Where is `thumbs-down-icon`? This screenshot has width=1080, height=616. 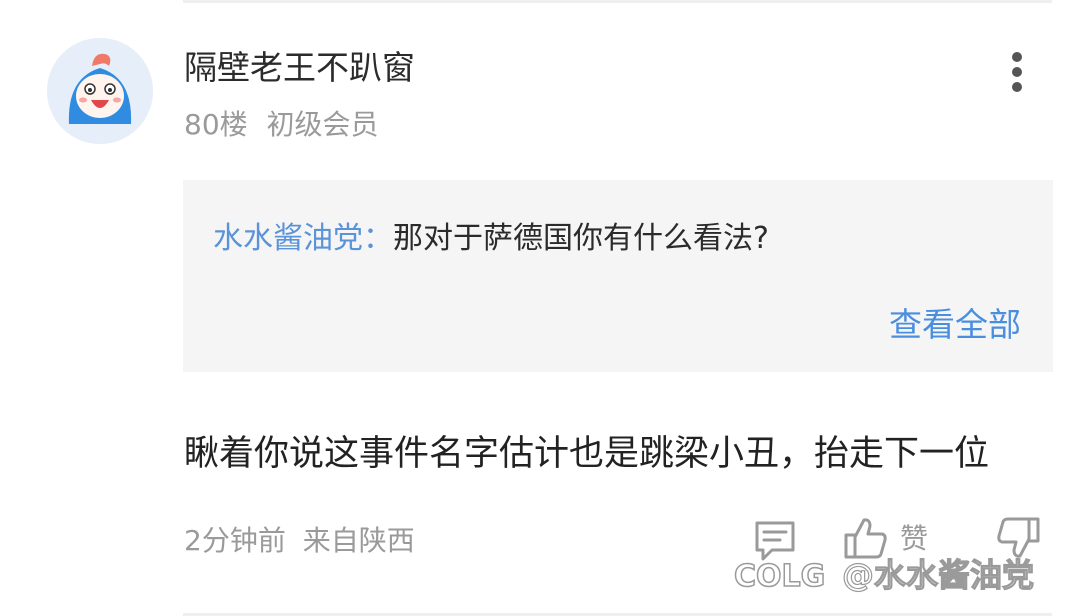
thumbs-down-icon is located at coordinates (1018, 537).